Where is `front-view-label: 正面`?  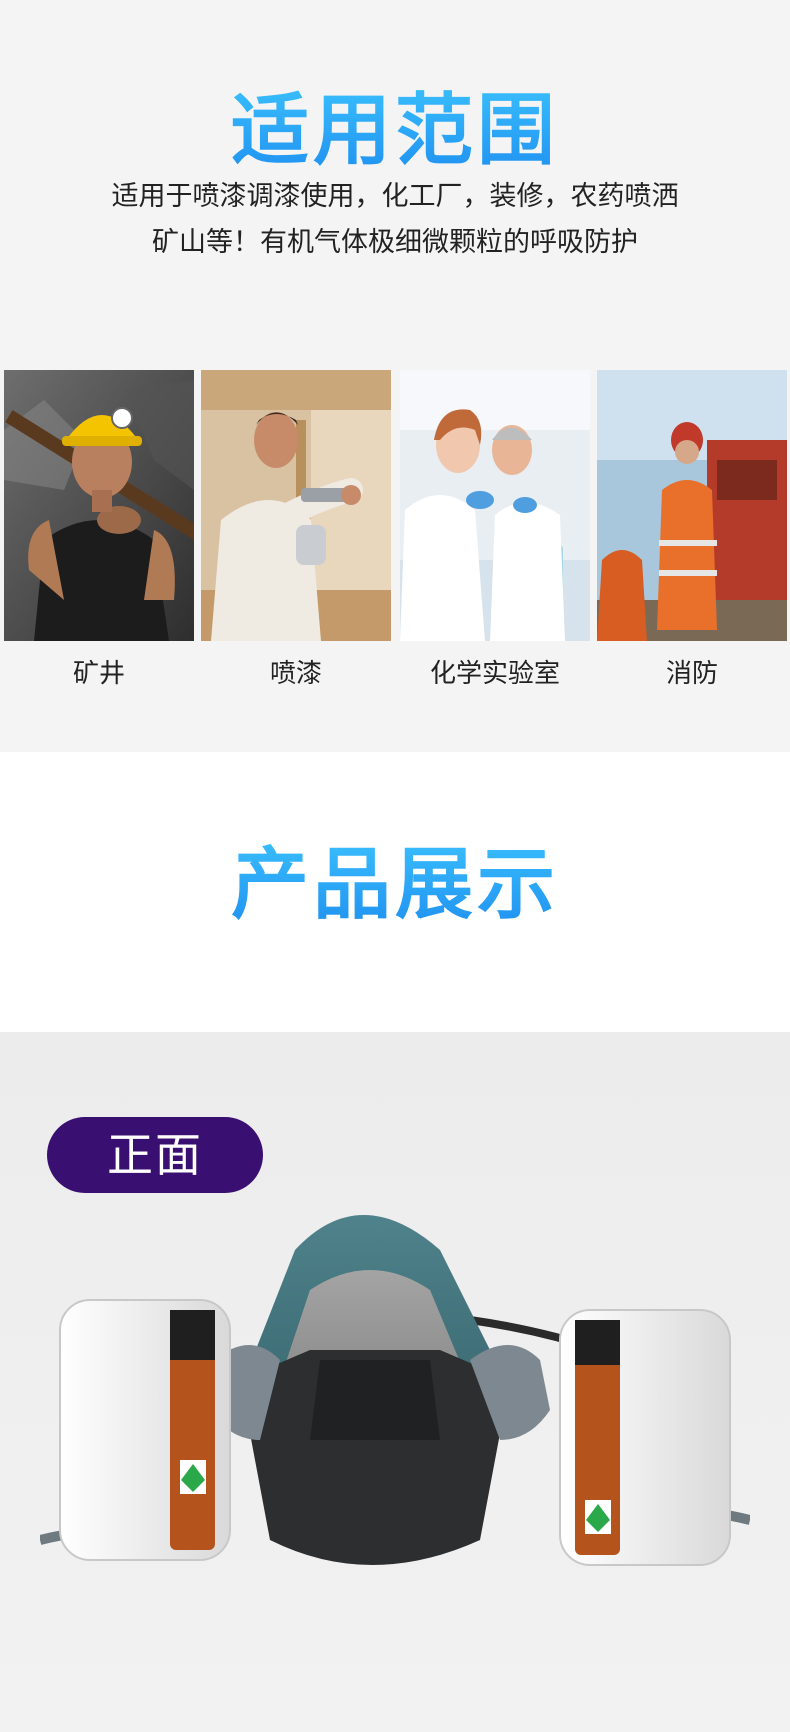
front-view-label: 正面 is located at coordinates (155, 1155).